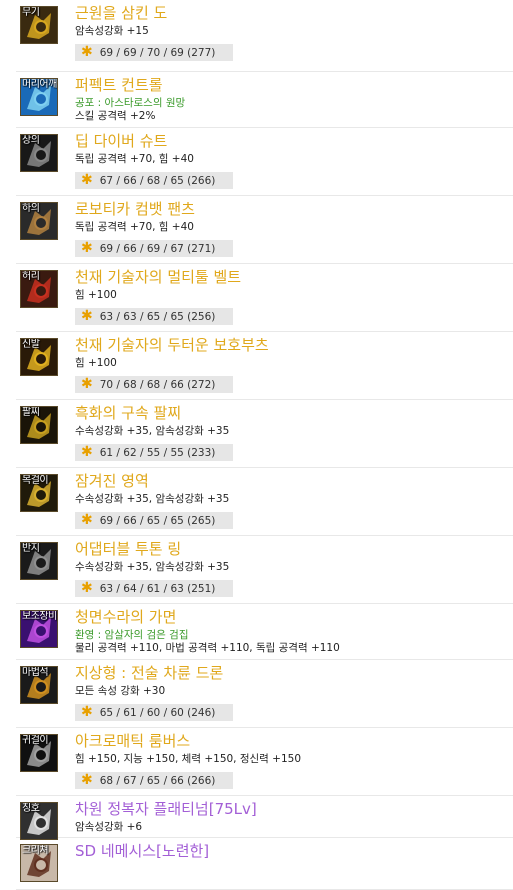 Image resolution: width=513 pixels, height=890 pixels. What do you see at coordinates (35, 850) in the screenshot?
I see `slot-label: 크리쳐` at bounding box center [35, 850].